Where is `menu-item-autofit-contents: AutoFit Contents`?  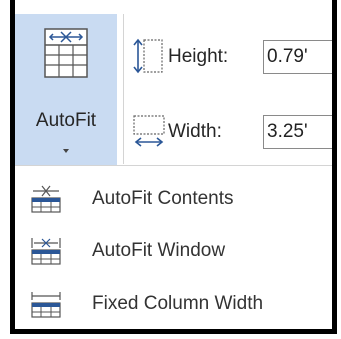 menu-item-autofit-contents: AutoFit Contents is located at coordinates (173, 196).